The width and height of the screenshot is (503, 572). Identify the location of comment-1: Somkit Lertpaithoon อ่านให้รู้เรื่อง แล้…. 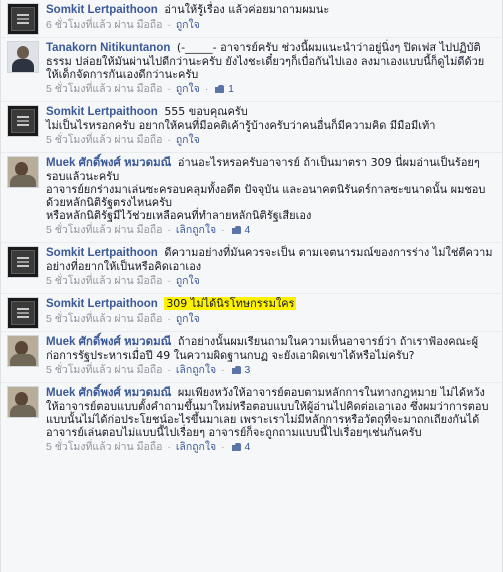
(251, 18).